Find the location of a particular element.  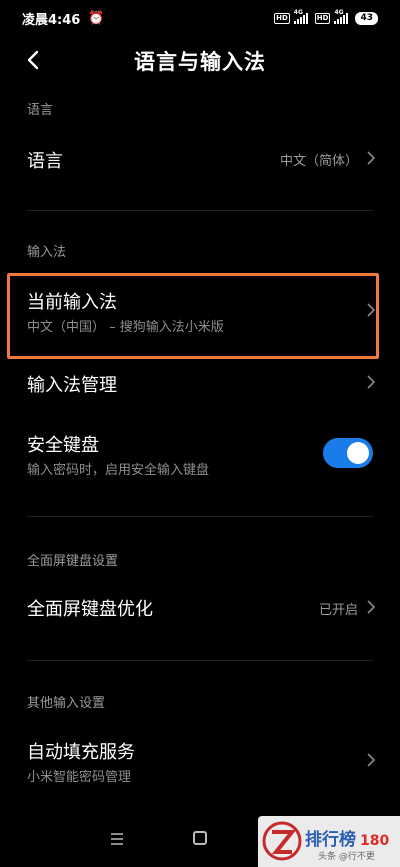

section-label-language: 语言 is located at coordinates (40, 110).